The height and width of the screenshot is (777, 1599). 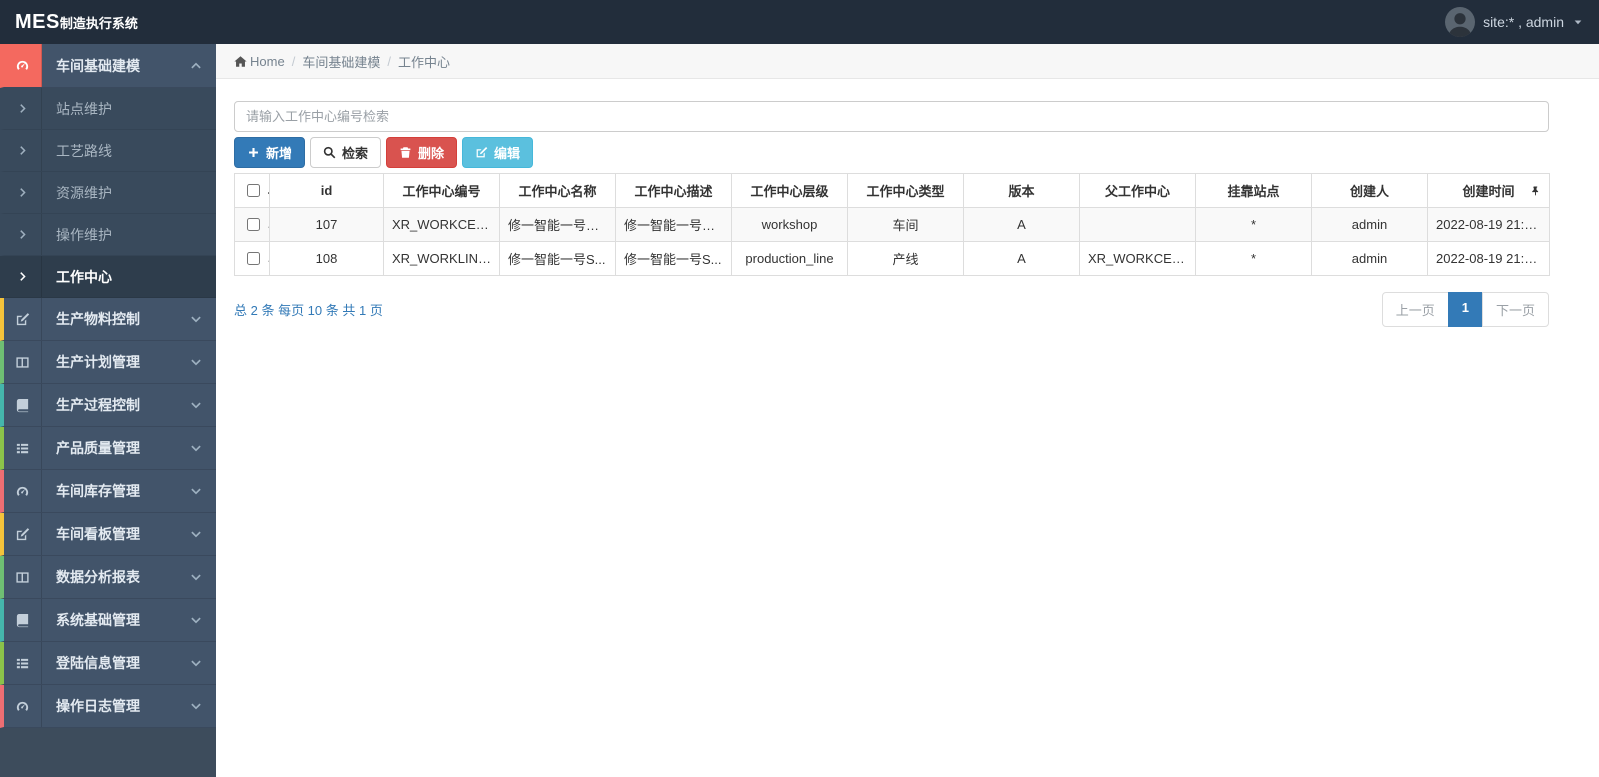 What do you see at coordinates (37, 21) in the screenshot?
I see `app-logo-mes: MES` at bounding box center [37, 21].